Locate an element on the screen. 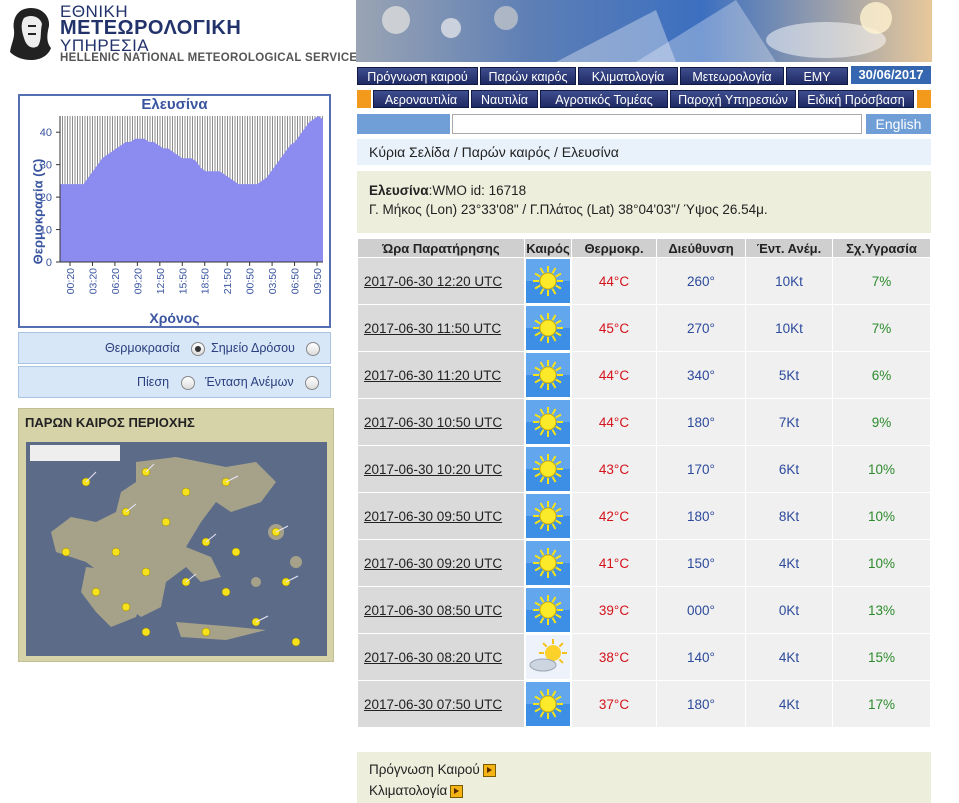  obs-wind-speed: 6Kt is located at coordinates (789, 469).